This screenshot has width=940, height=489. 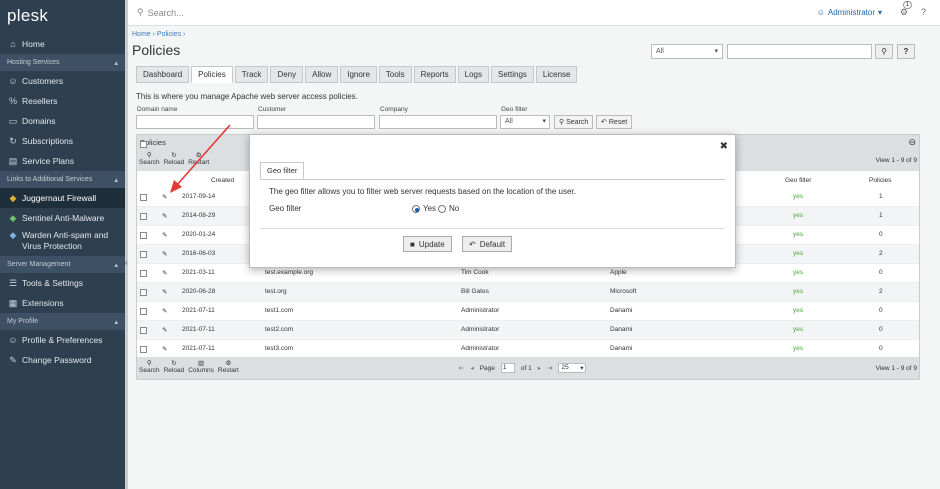 What do you see at coordinates (358, 74) in the screenshot?
I see `tab-ignore: Ignore` at bounding box center [358, 74].